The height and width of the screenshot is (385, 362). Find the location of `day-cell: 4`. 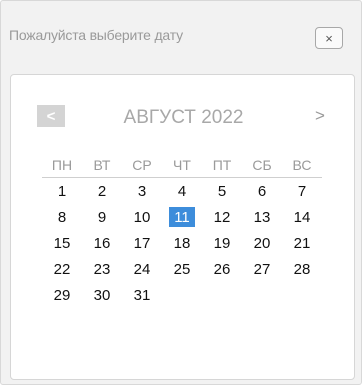

day-cell: 4 is located at coordinates (182, 191).